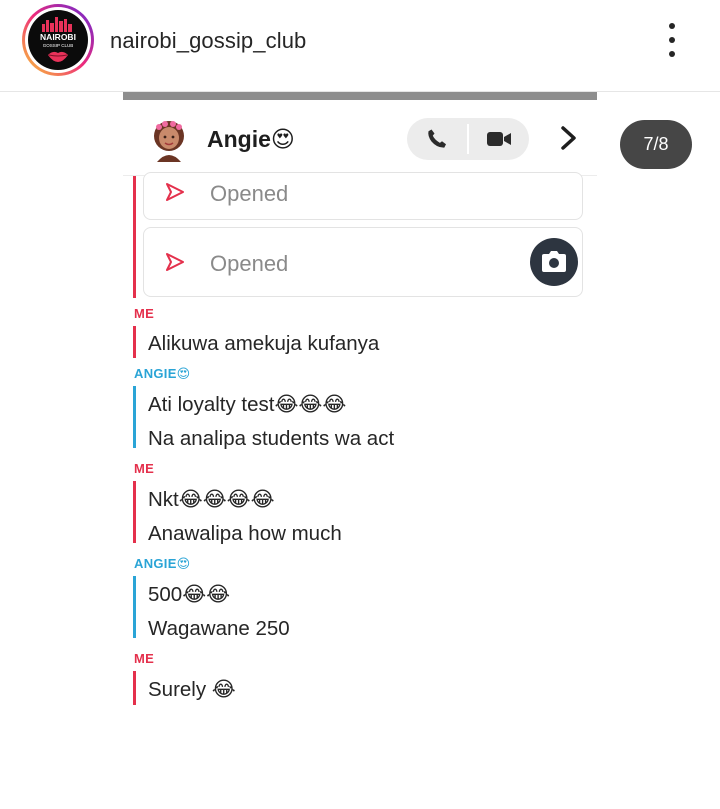 The width and height of the screenshot is (720, 809). Describe the element at coordinates (271, 438) in the screenshot. I see `chat-message: Na analipa students wa act` at that location.